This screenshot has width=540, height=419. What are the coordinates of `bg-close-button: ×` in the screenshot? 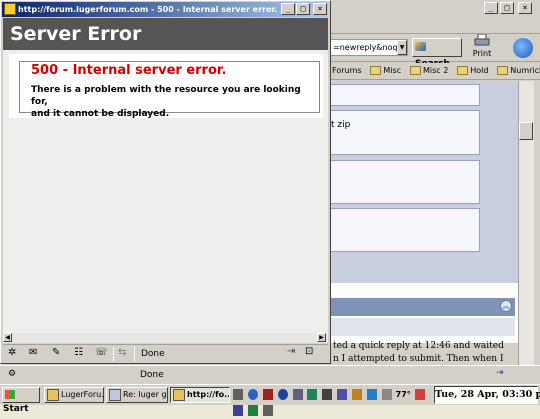 It's located at (525, 8).